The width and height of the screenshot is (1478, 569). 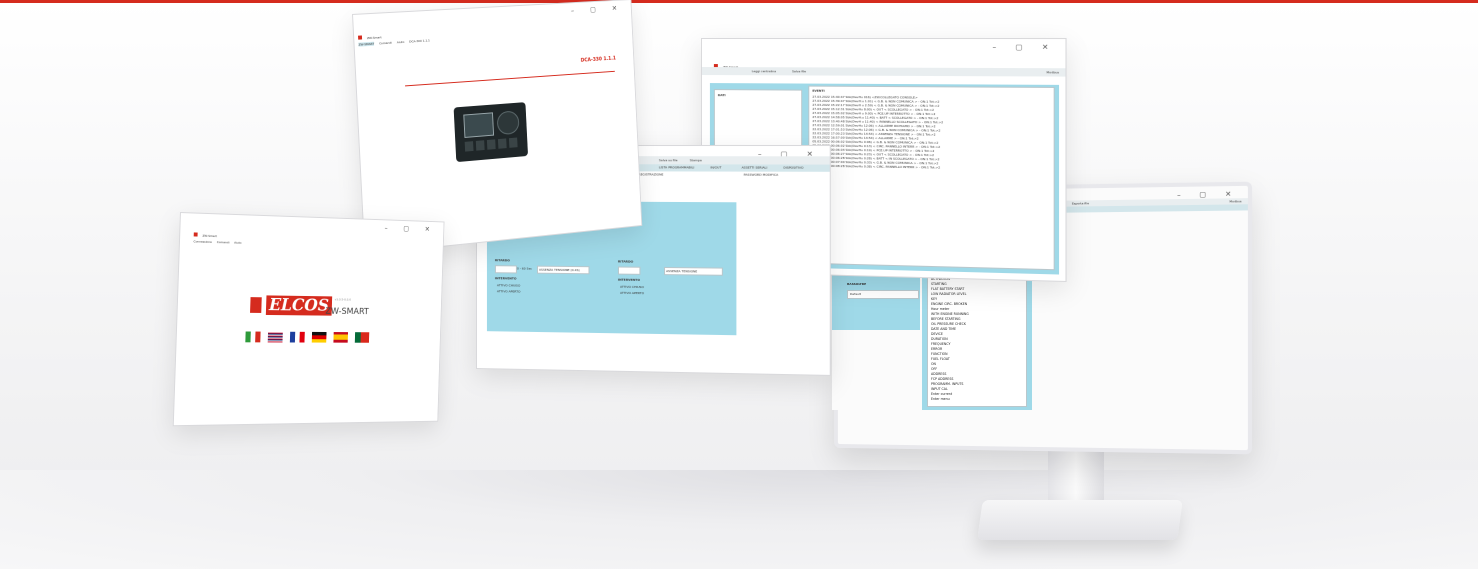 I want to click on device-buttons, so click(x=491, y=144).